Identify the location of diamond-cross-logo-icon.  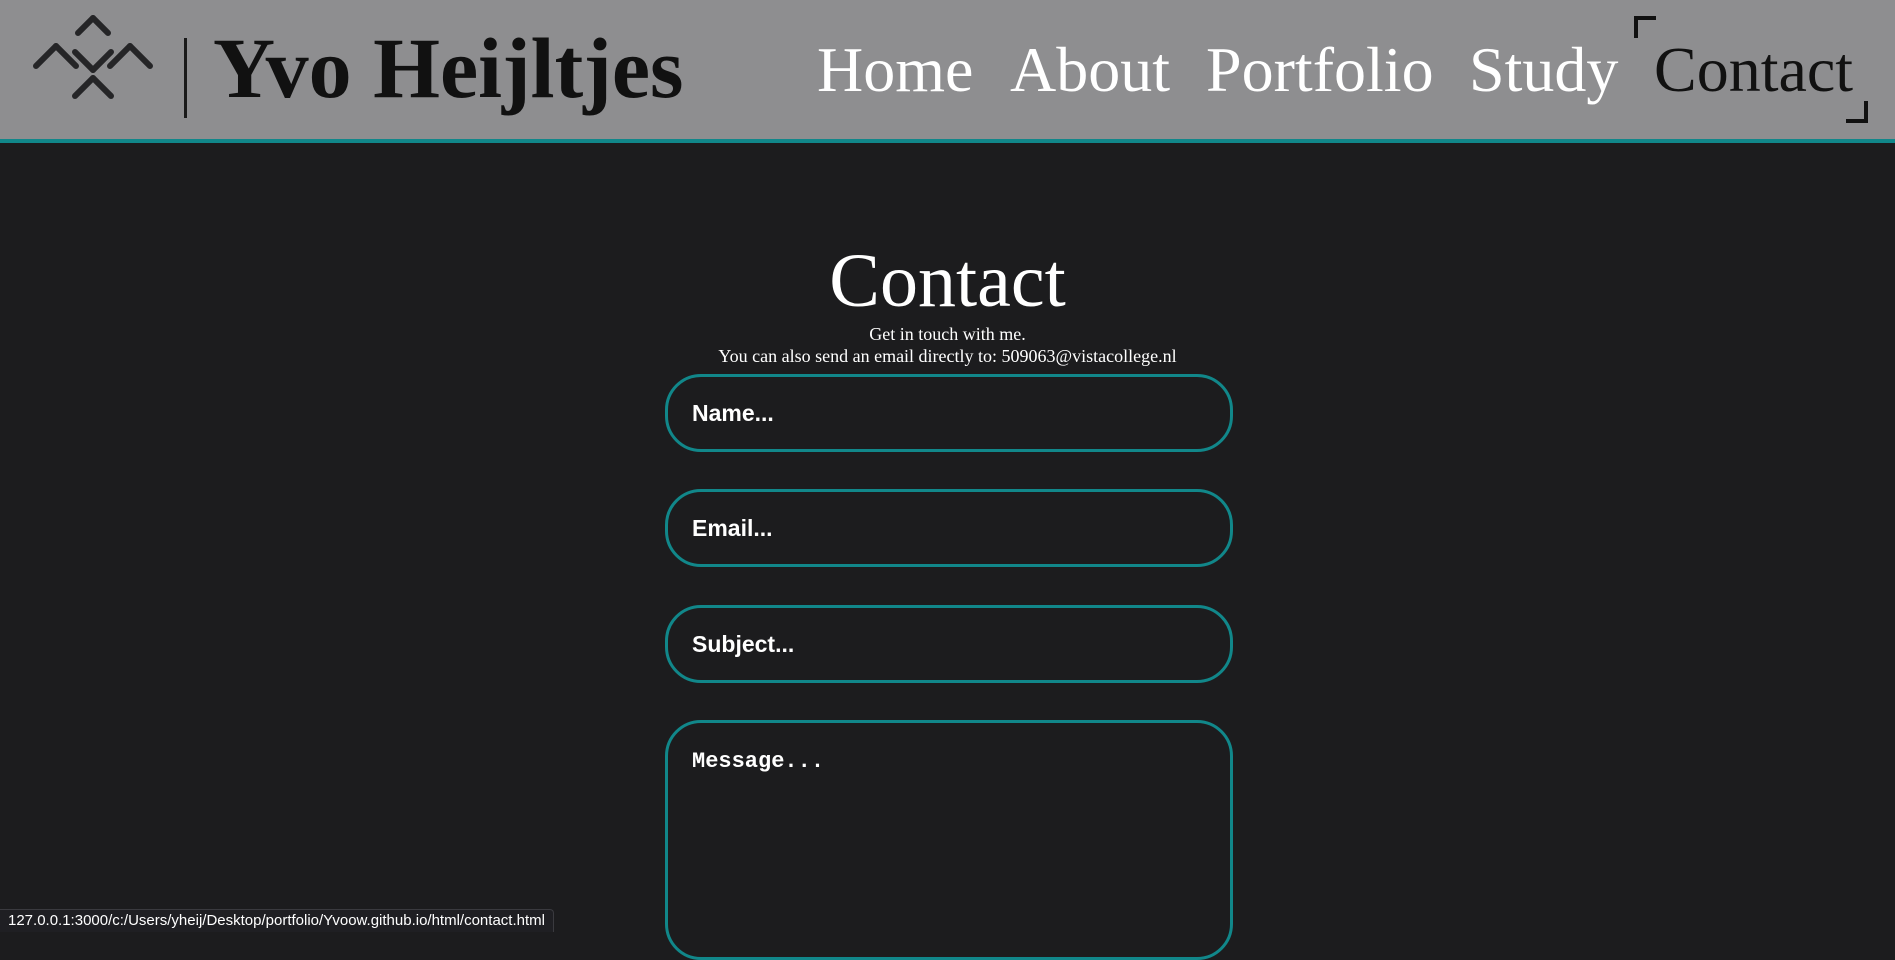
(93, 54).